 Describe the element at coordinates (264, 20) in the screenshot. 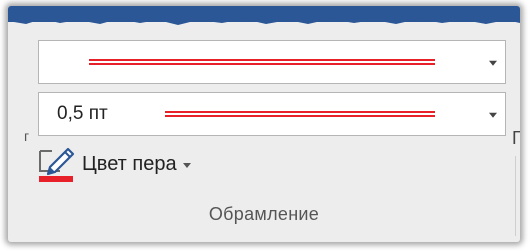

I see `torn-edge` at that location.